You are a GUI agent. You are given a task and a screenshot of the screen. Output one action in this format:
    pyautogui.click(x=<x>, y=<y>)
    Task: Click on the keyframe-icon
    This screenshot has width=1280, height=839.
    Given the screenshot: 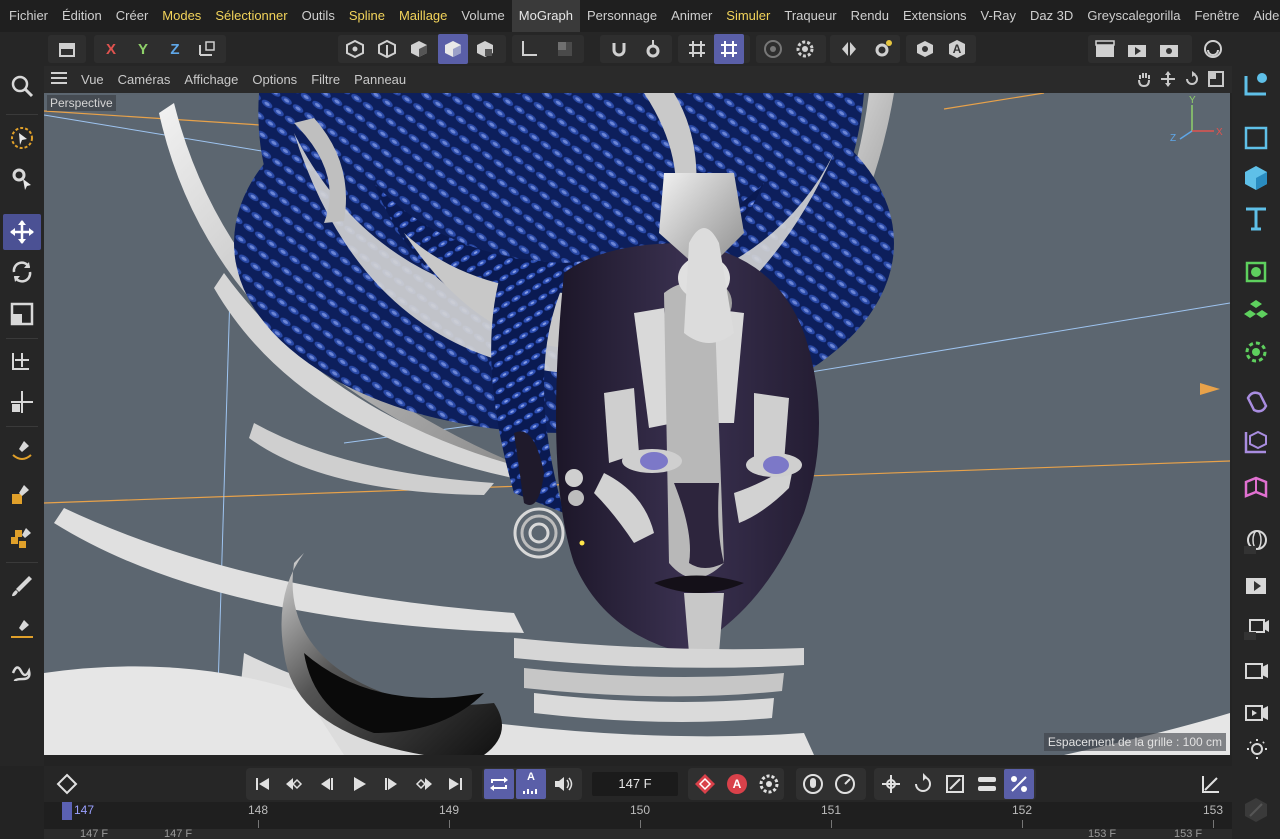 What is the action you would take?
    pyautogui.click(x=67, y=784)
    